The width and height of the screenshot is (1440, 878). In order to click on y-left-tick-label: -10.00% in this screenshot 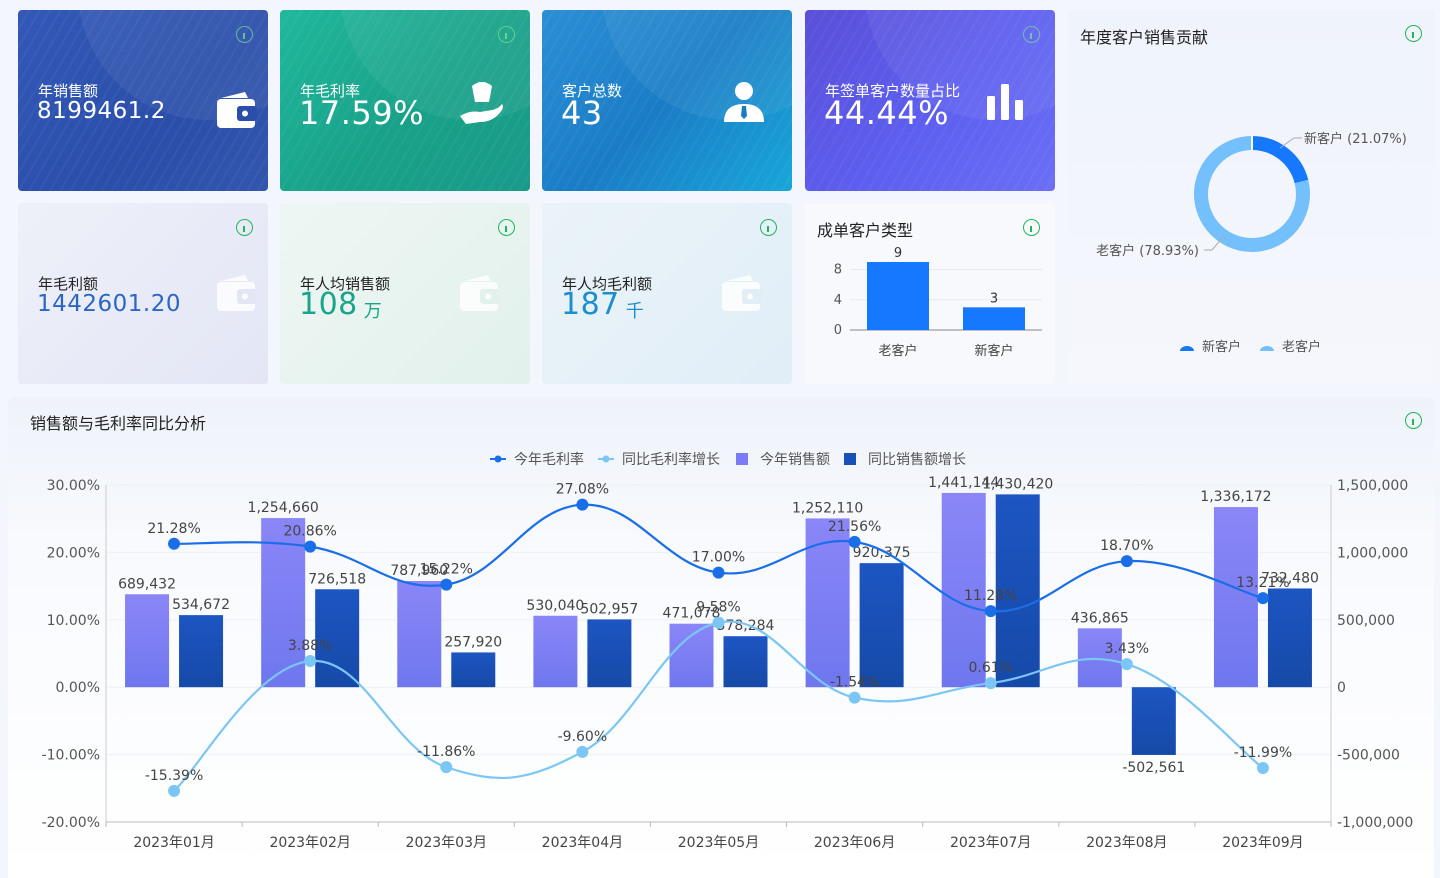, I will do `click(71, 756)`.